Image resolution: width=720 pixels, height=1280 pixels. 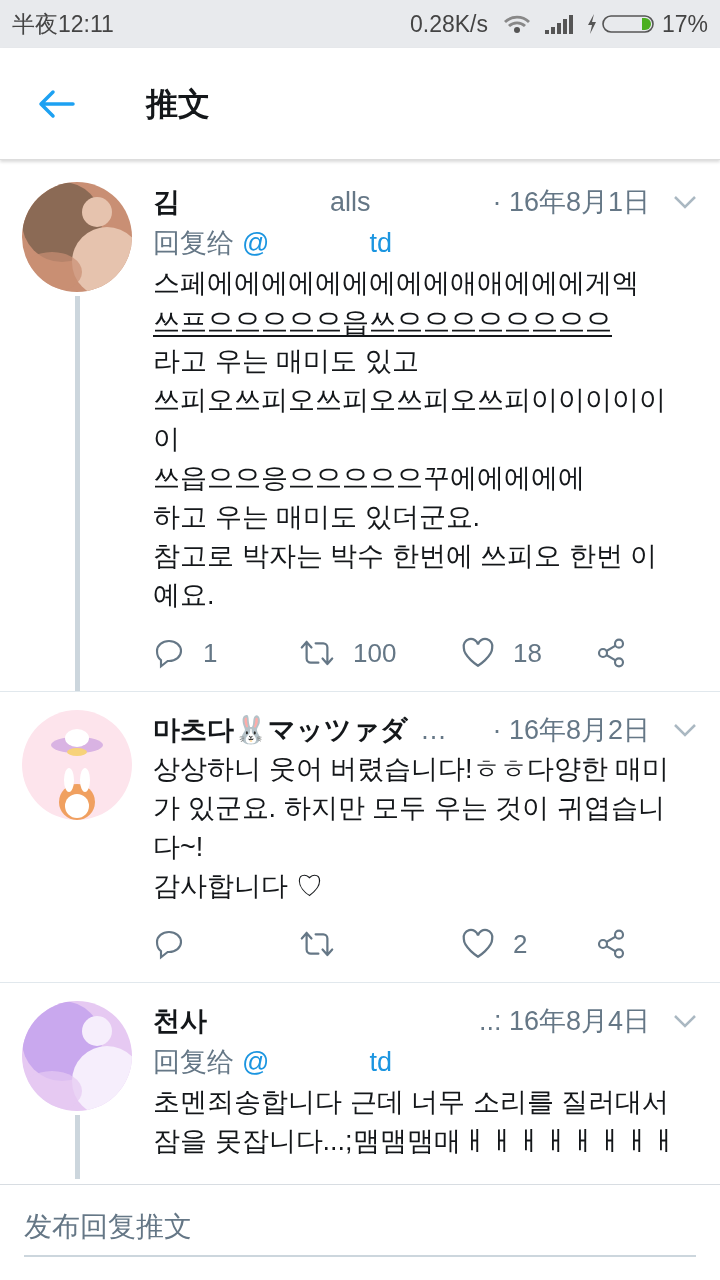 What do you see at coordinates (369, 478) in the screenshot?
I see `tweet-text-line: 쓰읍으으응으으으으으꾸에에에에에` at bounding box center [369, 478].